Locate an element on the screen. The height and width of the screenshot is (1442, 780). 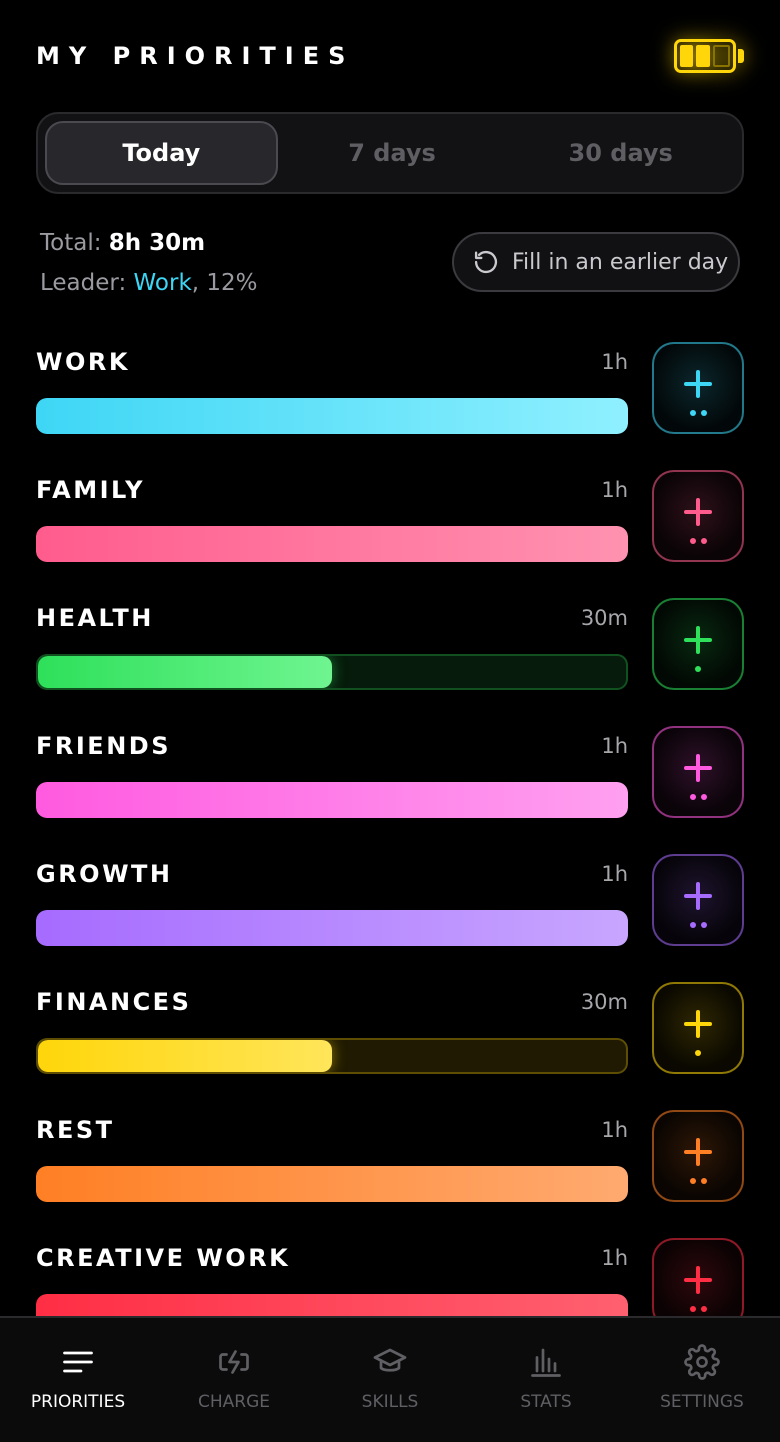
nav-settings: SETTINGS is located at coordinates (702, 1380).